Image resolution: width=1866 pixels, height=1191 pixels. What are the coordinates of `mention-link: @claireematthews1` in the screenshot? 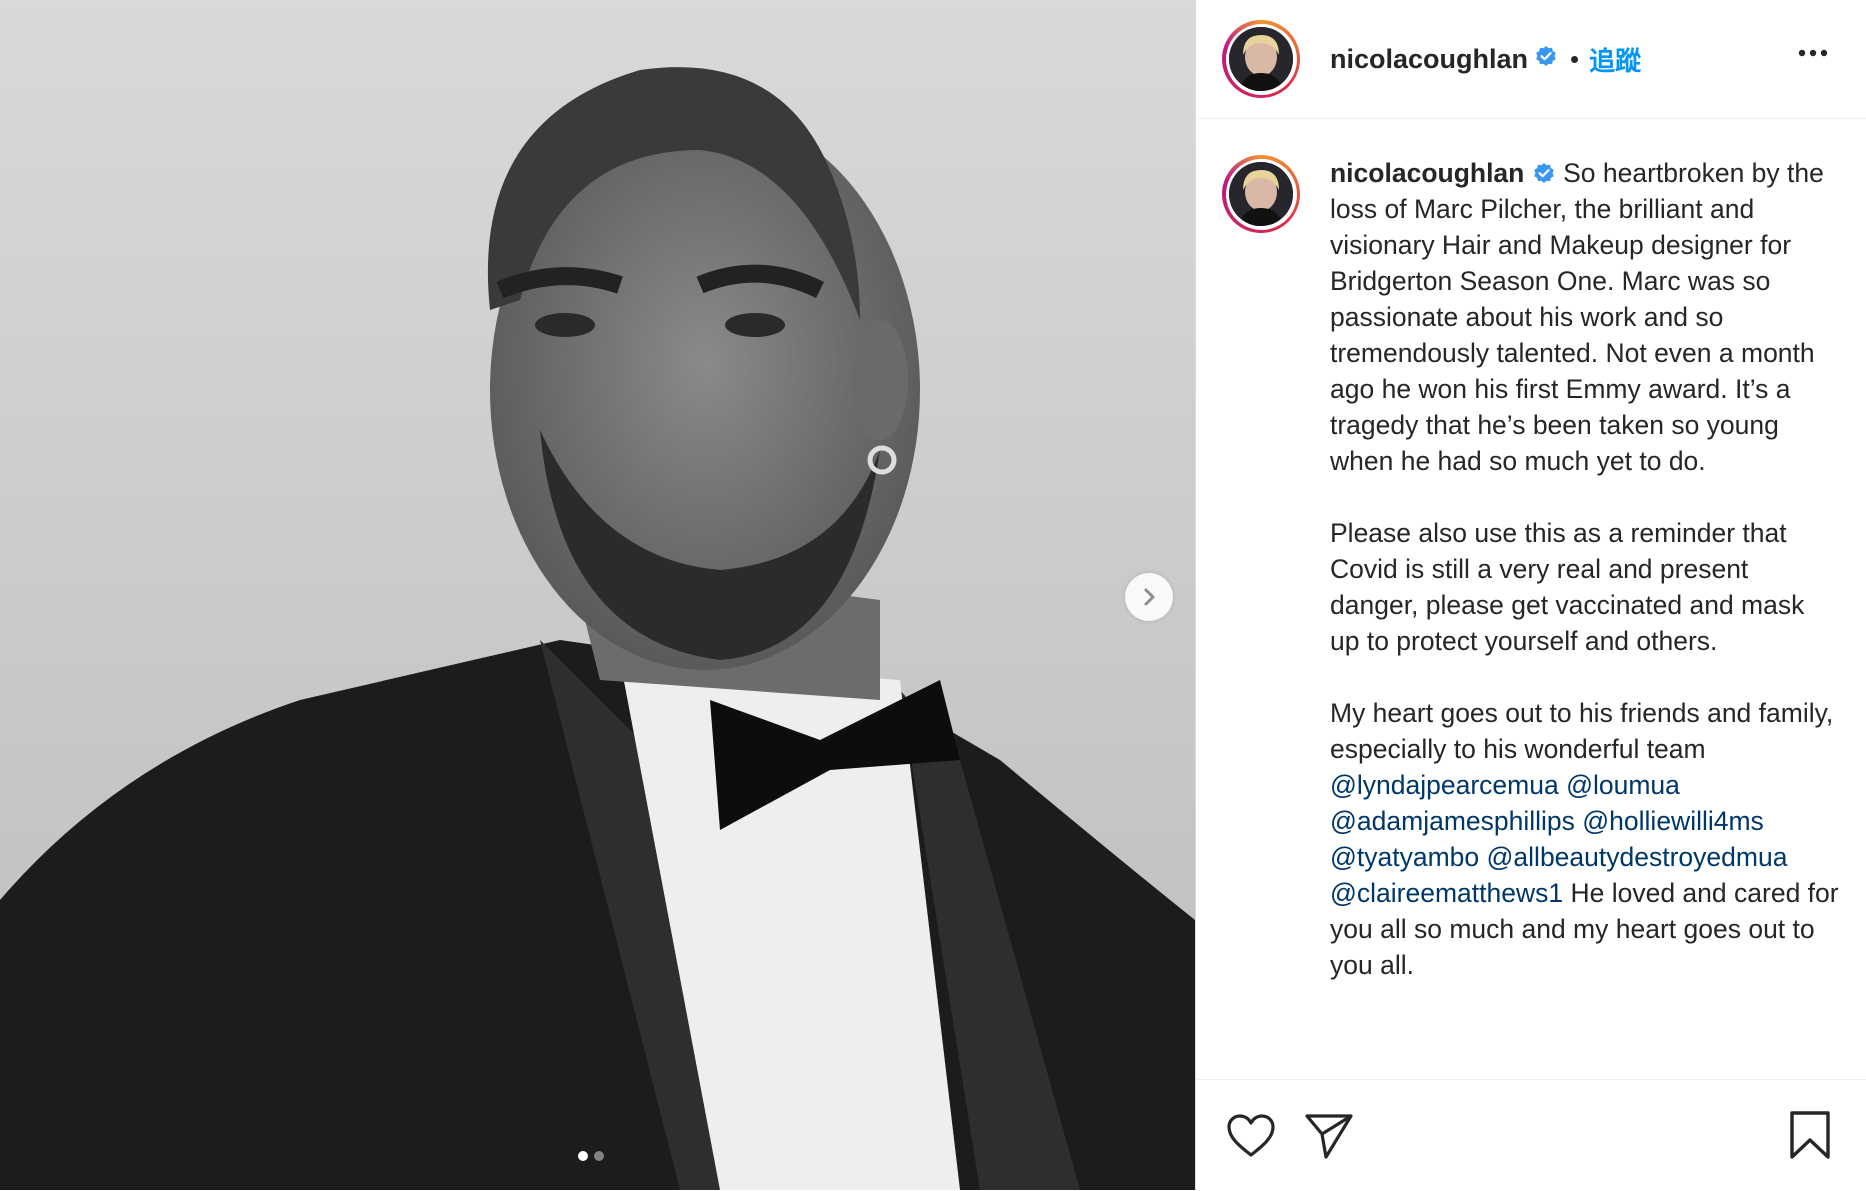 It's located at (1446, 893).